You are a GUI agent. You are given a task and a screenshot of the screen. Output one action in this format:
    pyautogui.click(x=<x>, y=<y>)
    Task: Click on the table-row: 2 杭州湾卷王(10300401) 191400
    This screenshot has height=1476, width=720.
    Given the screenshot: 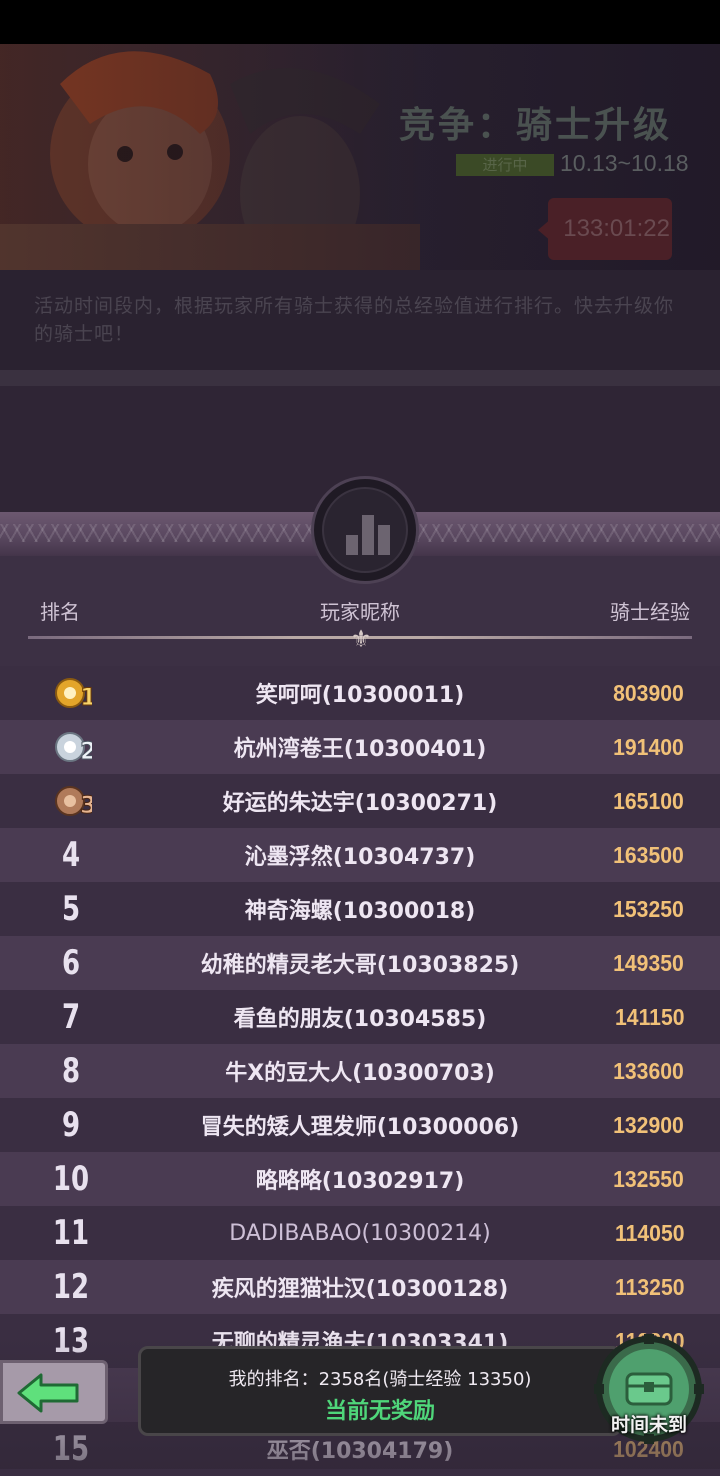 What is the action you would take?
    pyautogui.click(x=360, y=747)
    